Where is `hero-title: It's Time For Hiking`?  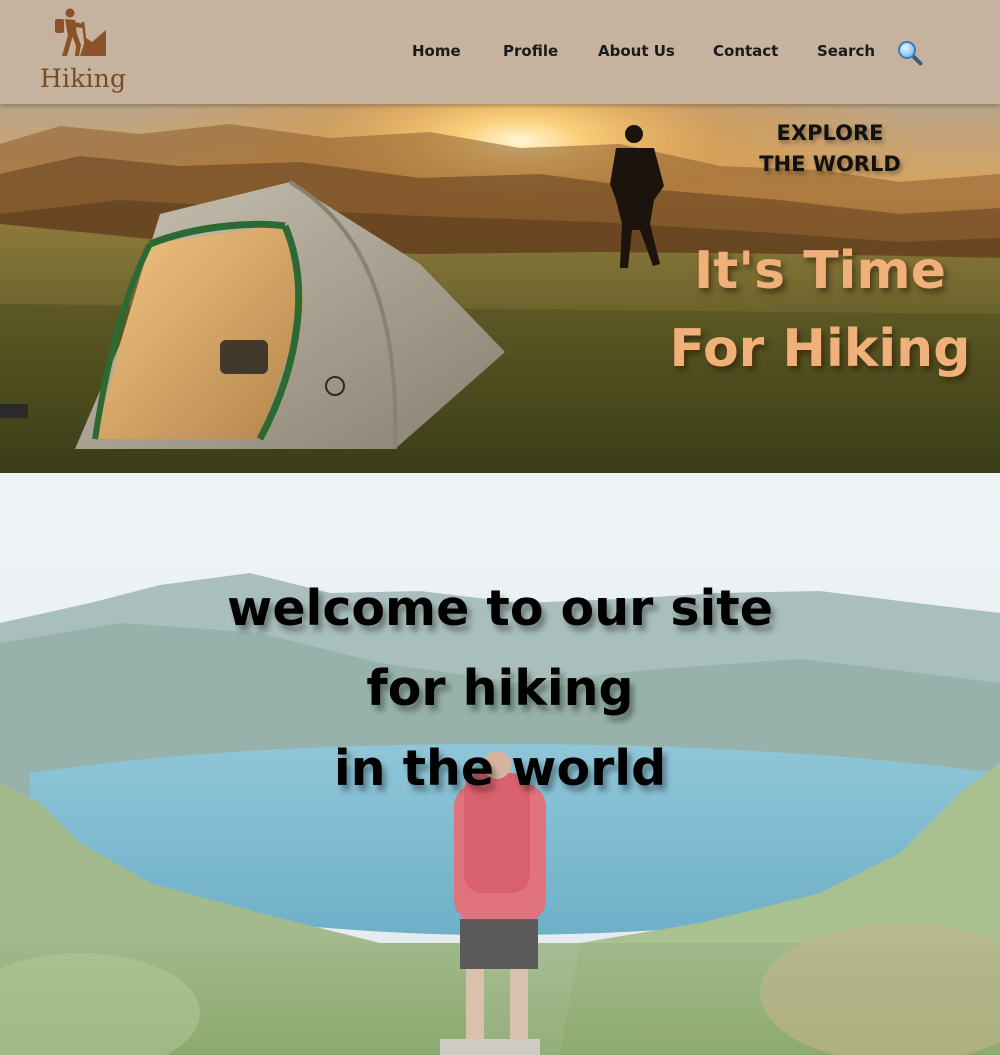
hero-title: It's Time For Hiking is located at coordinates (820, 310).